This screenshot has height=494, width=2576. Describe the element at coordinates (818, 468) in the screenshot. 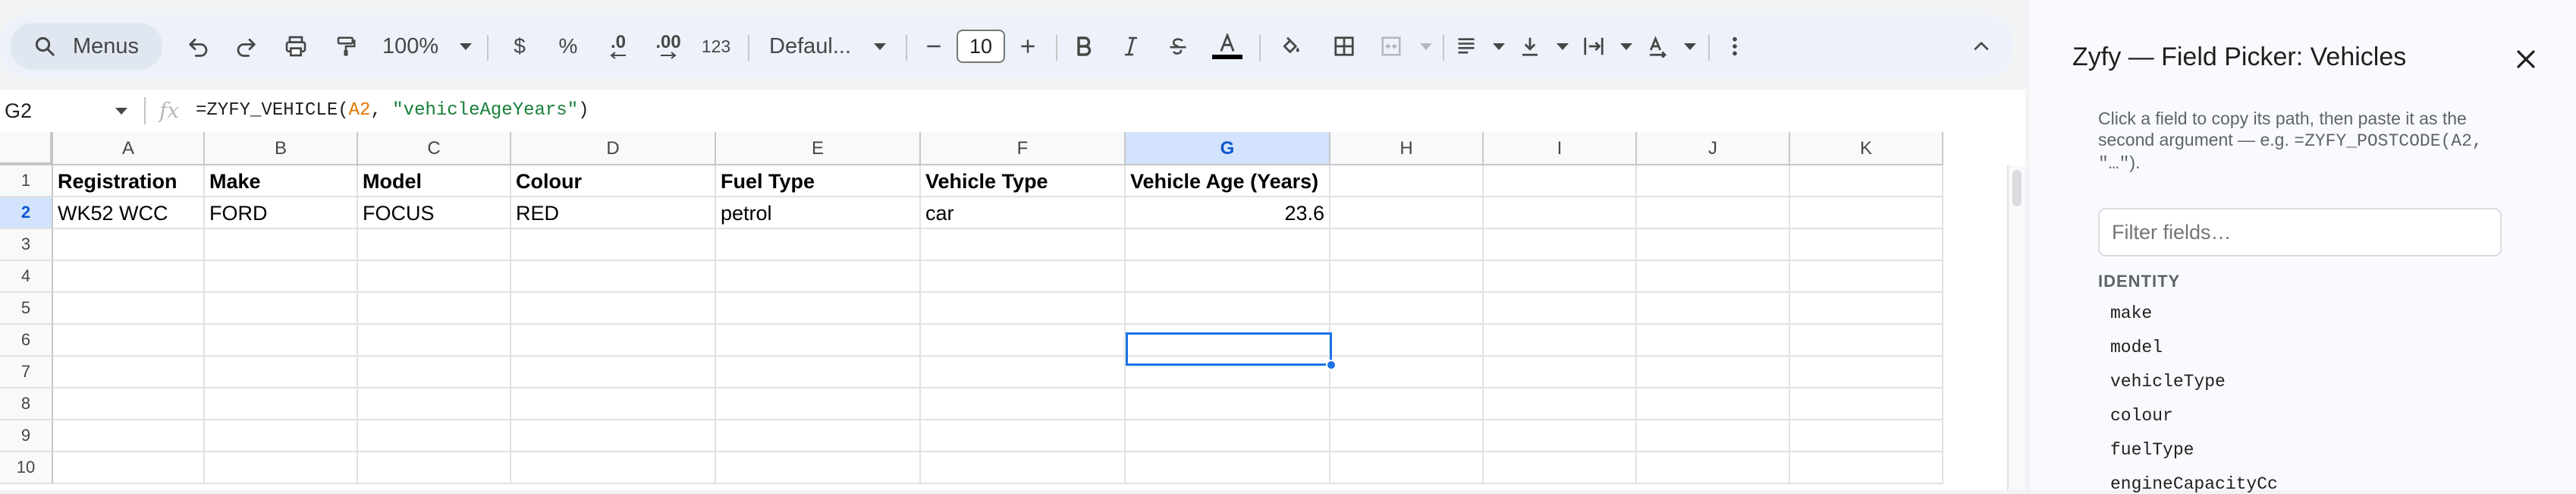

I see `cell-E10` at that location.